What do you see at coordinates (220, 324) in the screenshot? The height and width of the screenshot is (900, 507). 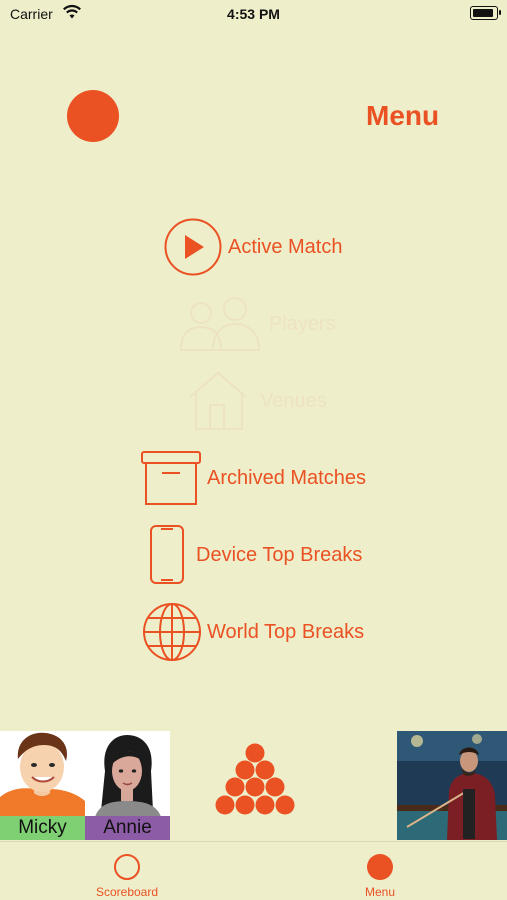 I see `people-icon` at bounding box center [220, 324].